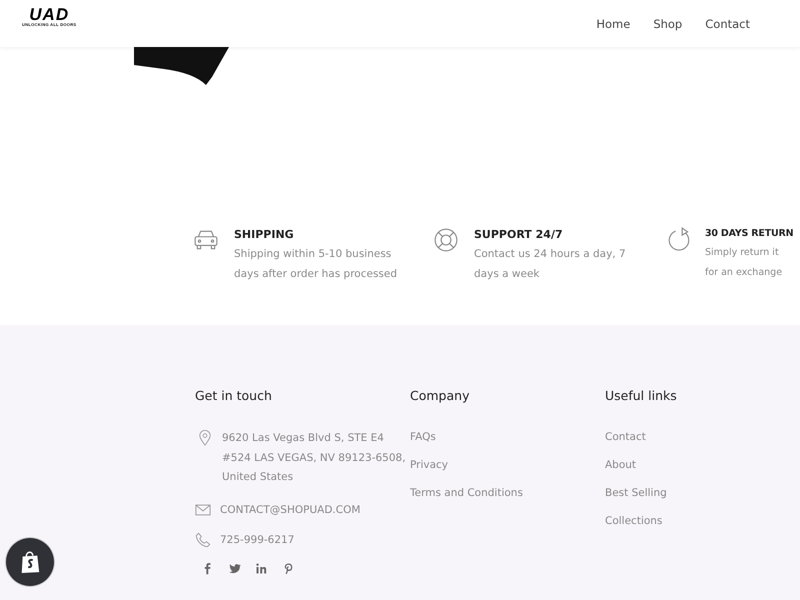  I want to click on phone-icon, so click(203, 540).